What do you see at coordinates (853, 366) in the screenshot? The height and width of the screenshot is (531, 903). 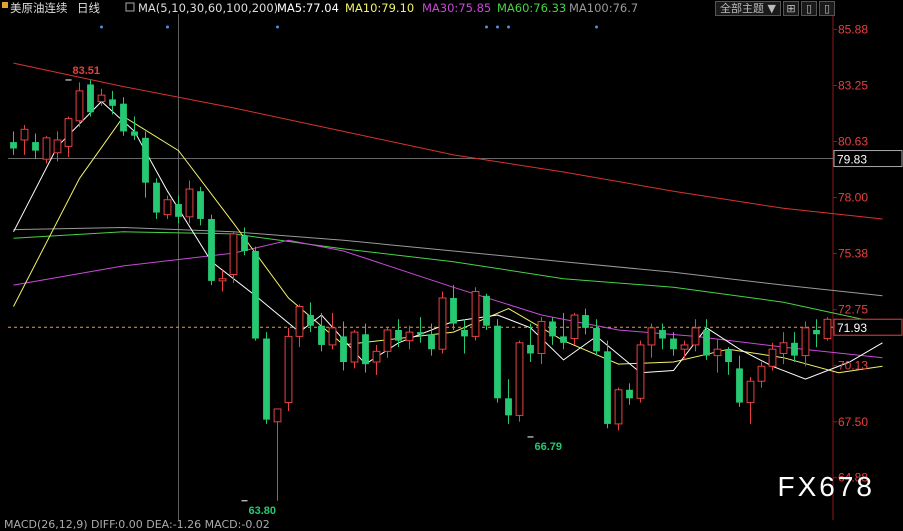 I see `y-tick-label: 70.13` at bounding box center [853, 366].